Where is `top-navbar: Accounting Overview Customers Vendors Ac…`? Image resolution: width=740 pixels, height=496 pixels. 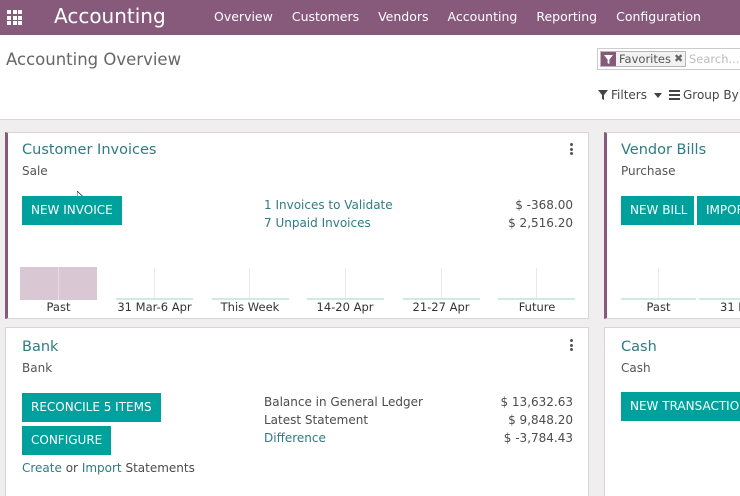
top-navbar: Accounting Overview Customers Vendors Ac… is located at coordinates (370, 17).